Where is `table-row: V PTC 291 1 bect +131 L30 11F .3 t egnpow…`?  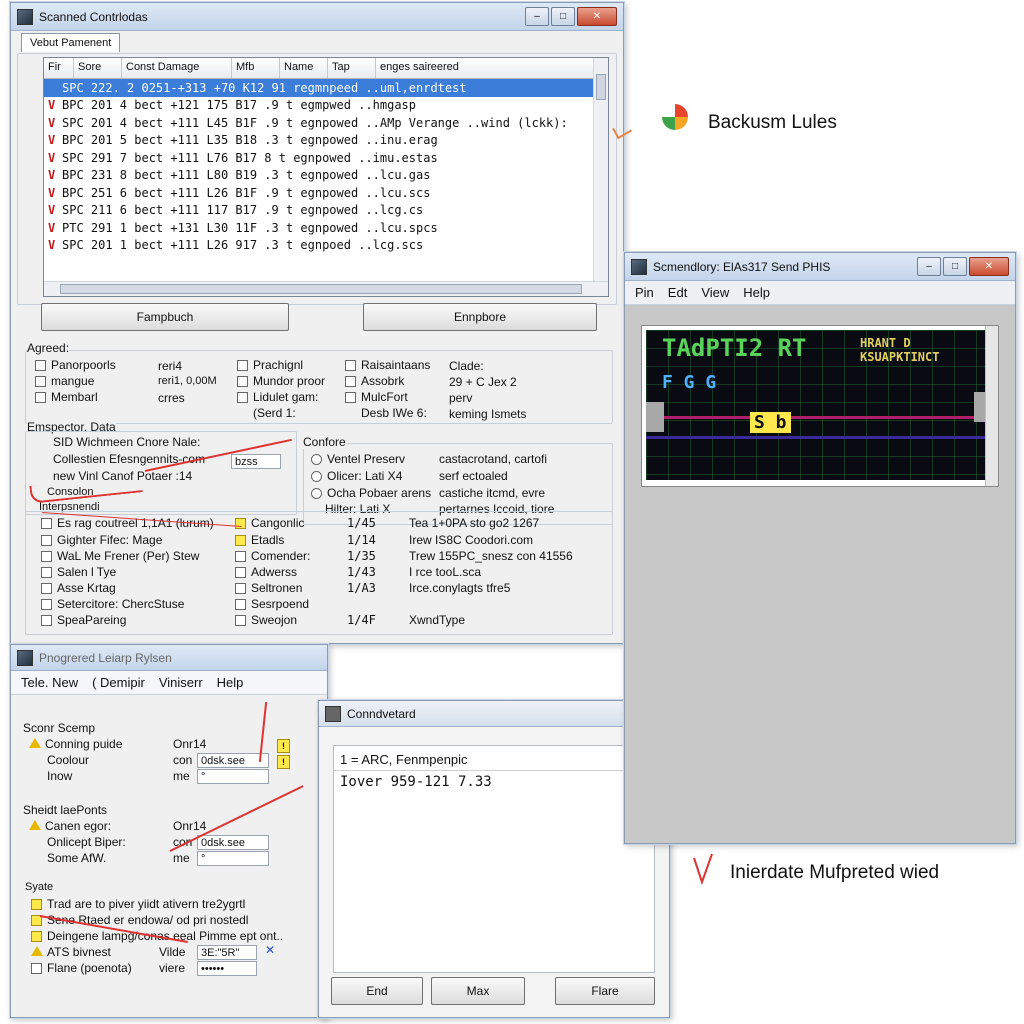
table-row: V PTC 291 1 bect +131 L30 11F .3 t egnpow… is located at coordinates (326, 228).